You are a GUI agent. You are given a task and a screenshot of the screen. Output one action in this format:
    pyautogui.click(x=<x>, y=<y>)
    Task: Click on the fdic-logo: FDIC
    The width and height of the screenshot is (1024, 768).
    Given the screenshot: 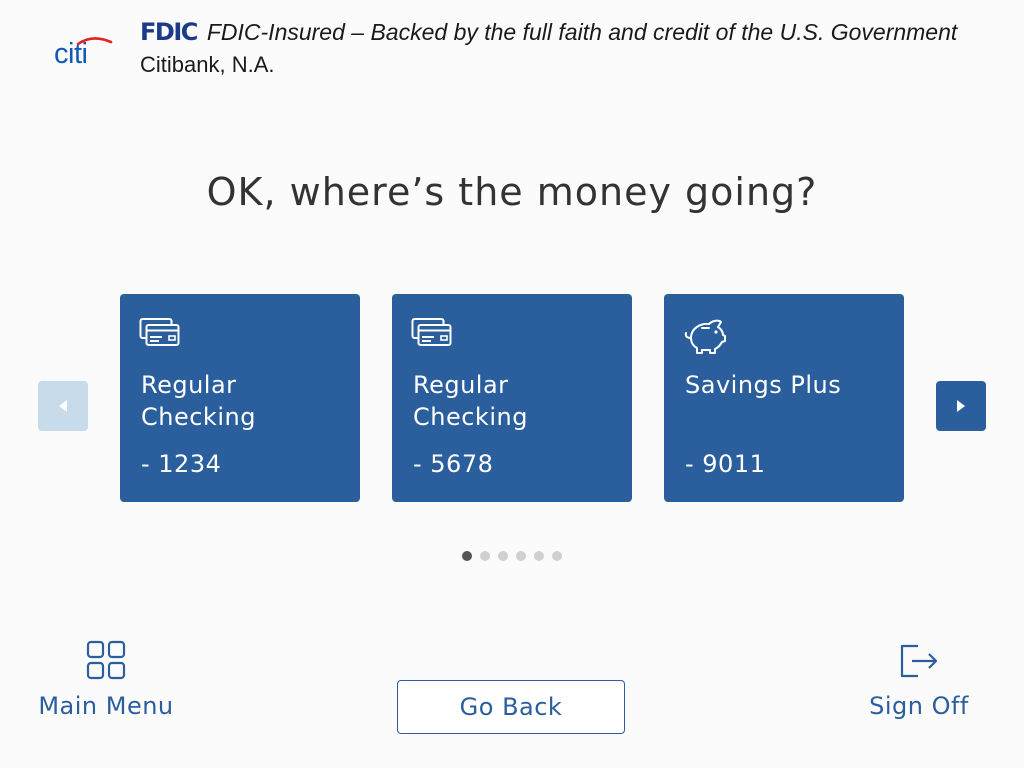 What is the action you would take?
    pyautogui.click(x=169, y=32)
    